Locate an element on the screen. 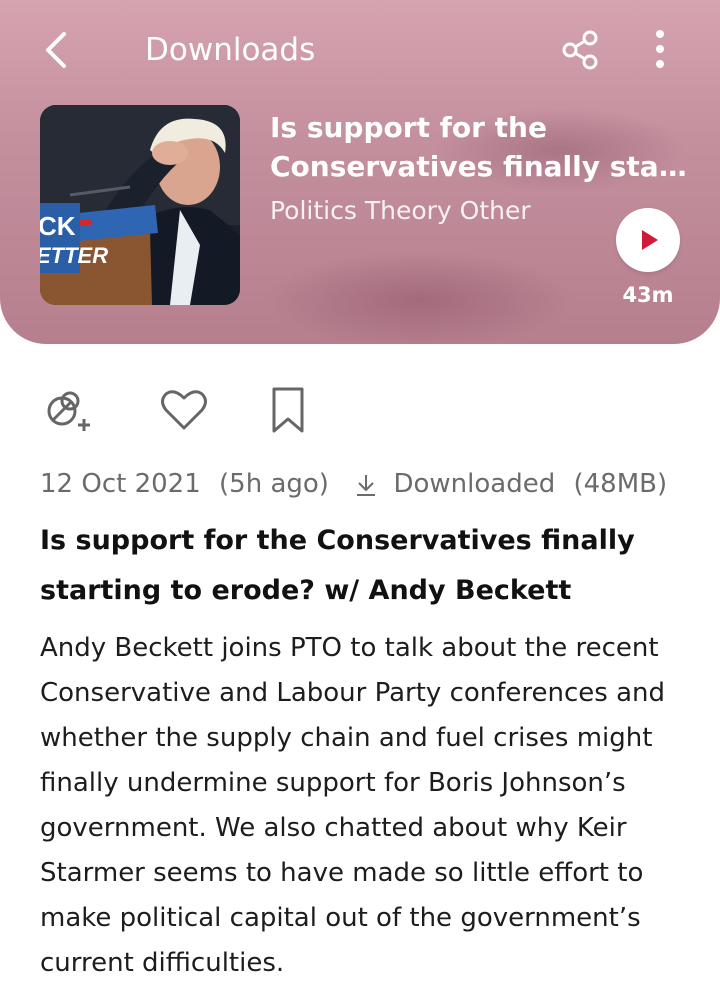  download-icon is located at coordinates (366, 485).